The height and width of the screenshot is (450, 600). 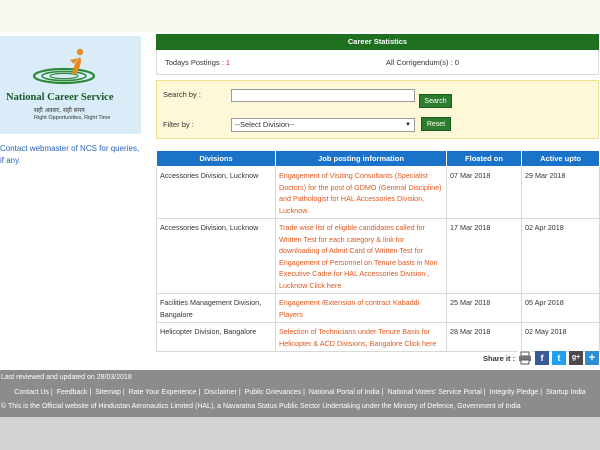 What do you see at coordinates (182, 94) in the screenshot?
I see `search-by-label: Search by :` at bounding box center [182, 94].